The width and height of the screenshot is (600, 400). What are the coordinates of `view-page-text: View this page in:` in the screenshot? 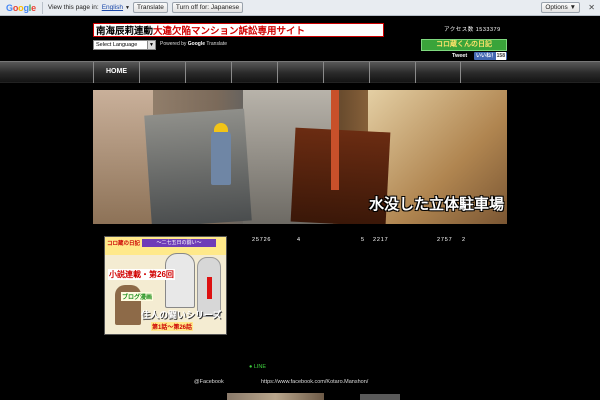 It's located at (73, 7).